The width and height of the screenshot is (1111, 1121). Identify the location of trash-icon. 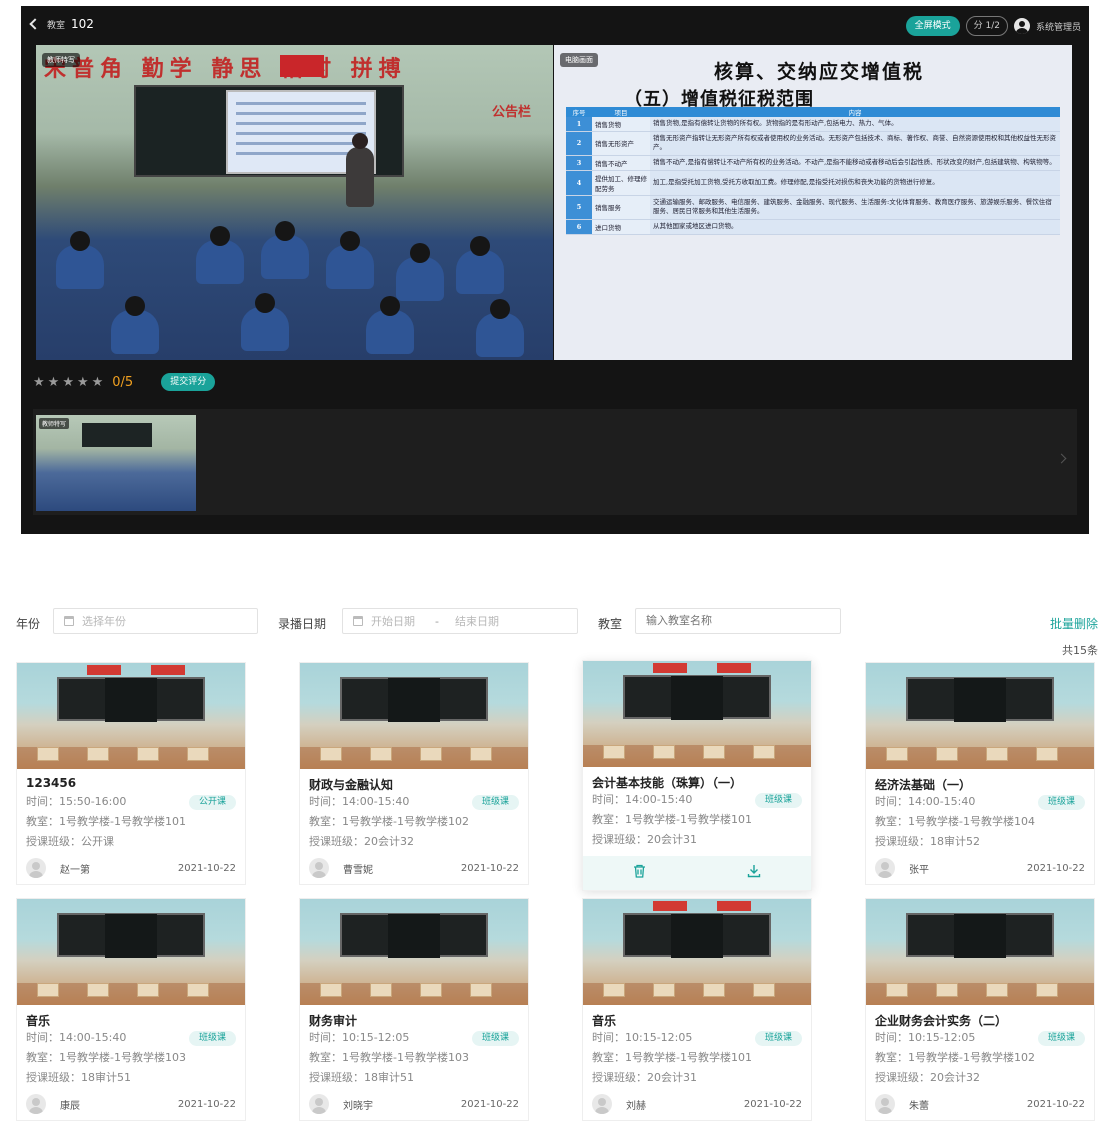
(639, 873).